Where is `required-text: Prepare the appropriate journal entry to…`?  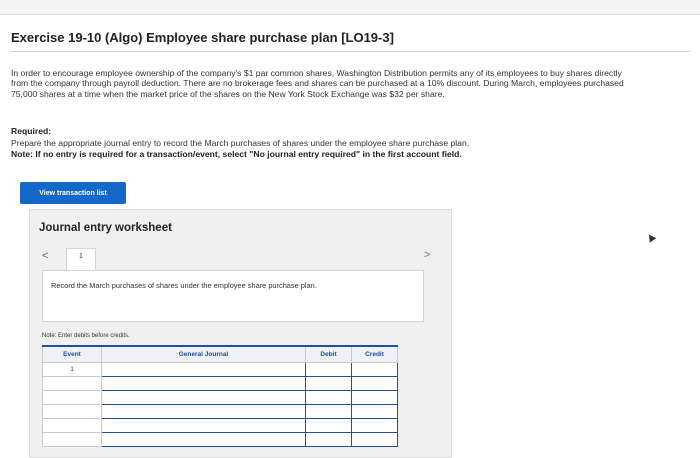
required-text: Prepare the appropriate journal entry to… is located at coordinates (240, 143).